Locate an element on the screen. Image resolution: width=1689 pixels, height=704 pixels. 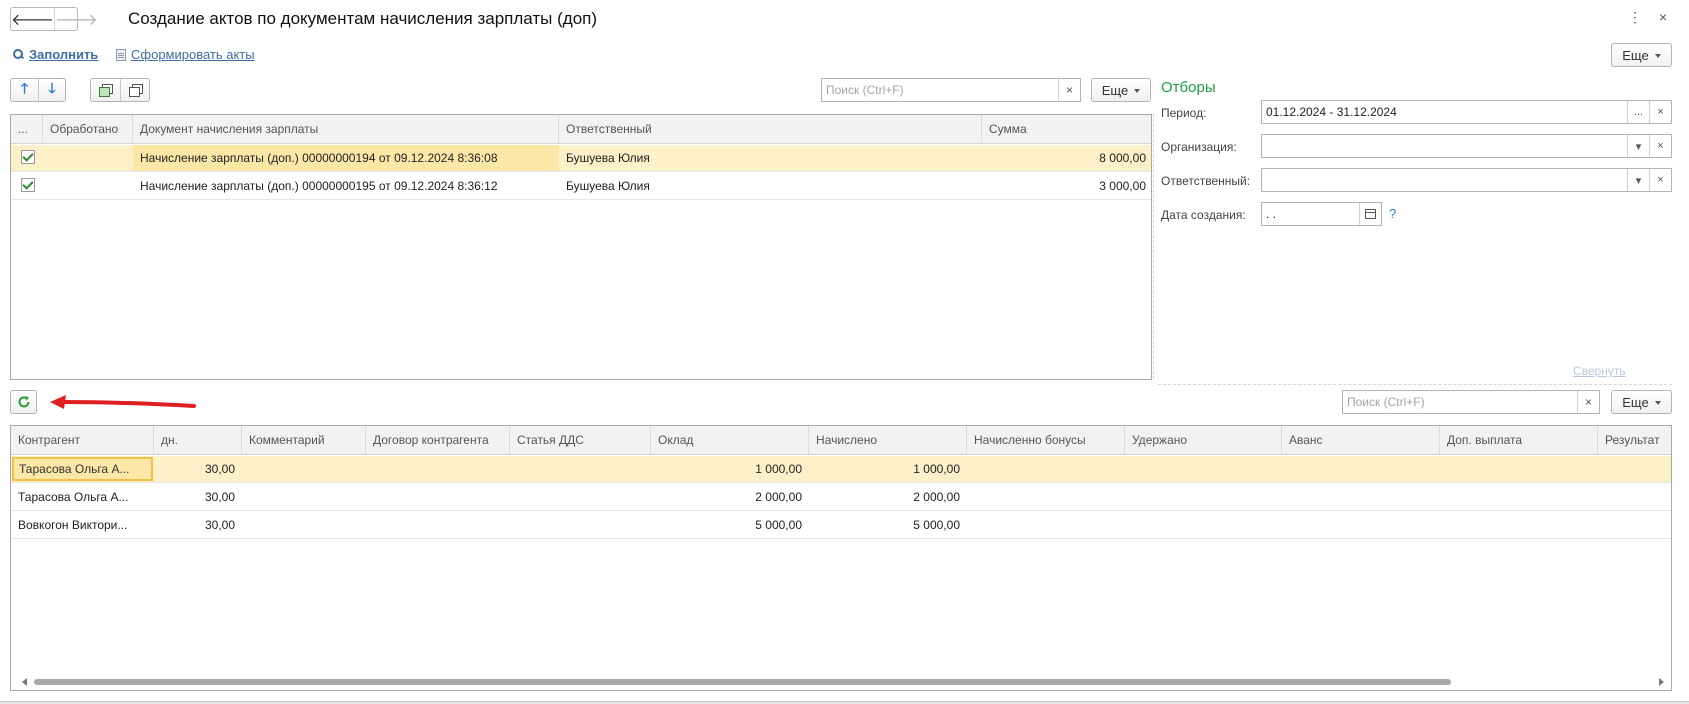
arrow-down-icon: 🡓 is located at coordinates (52, 88).